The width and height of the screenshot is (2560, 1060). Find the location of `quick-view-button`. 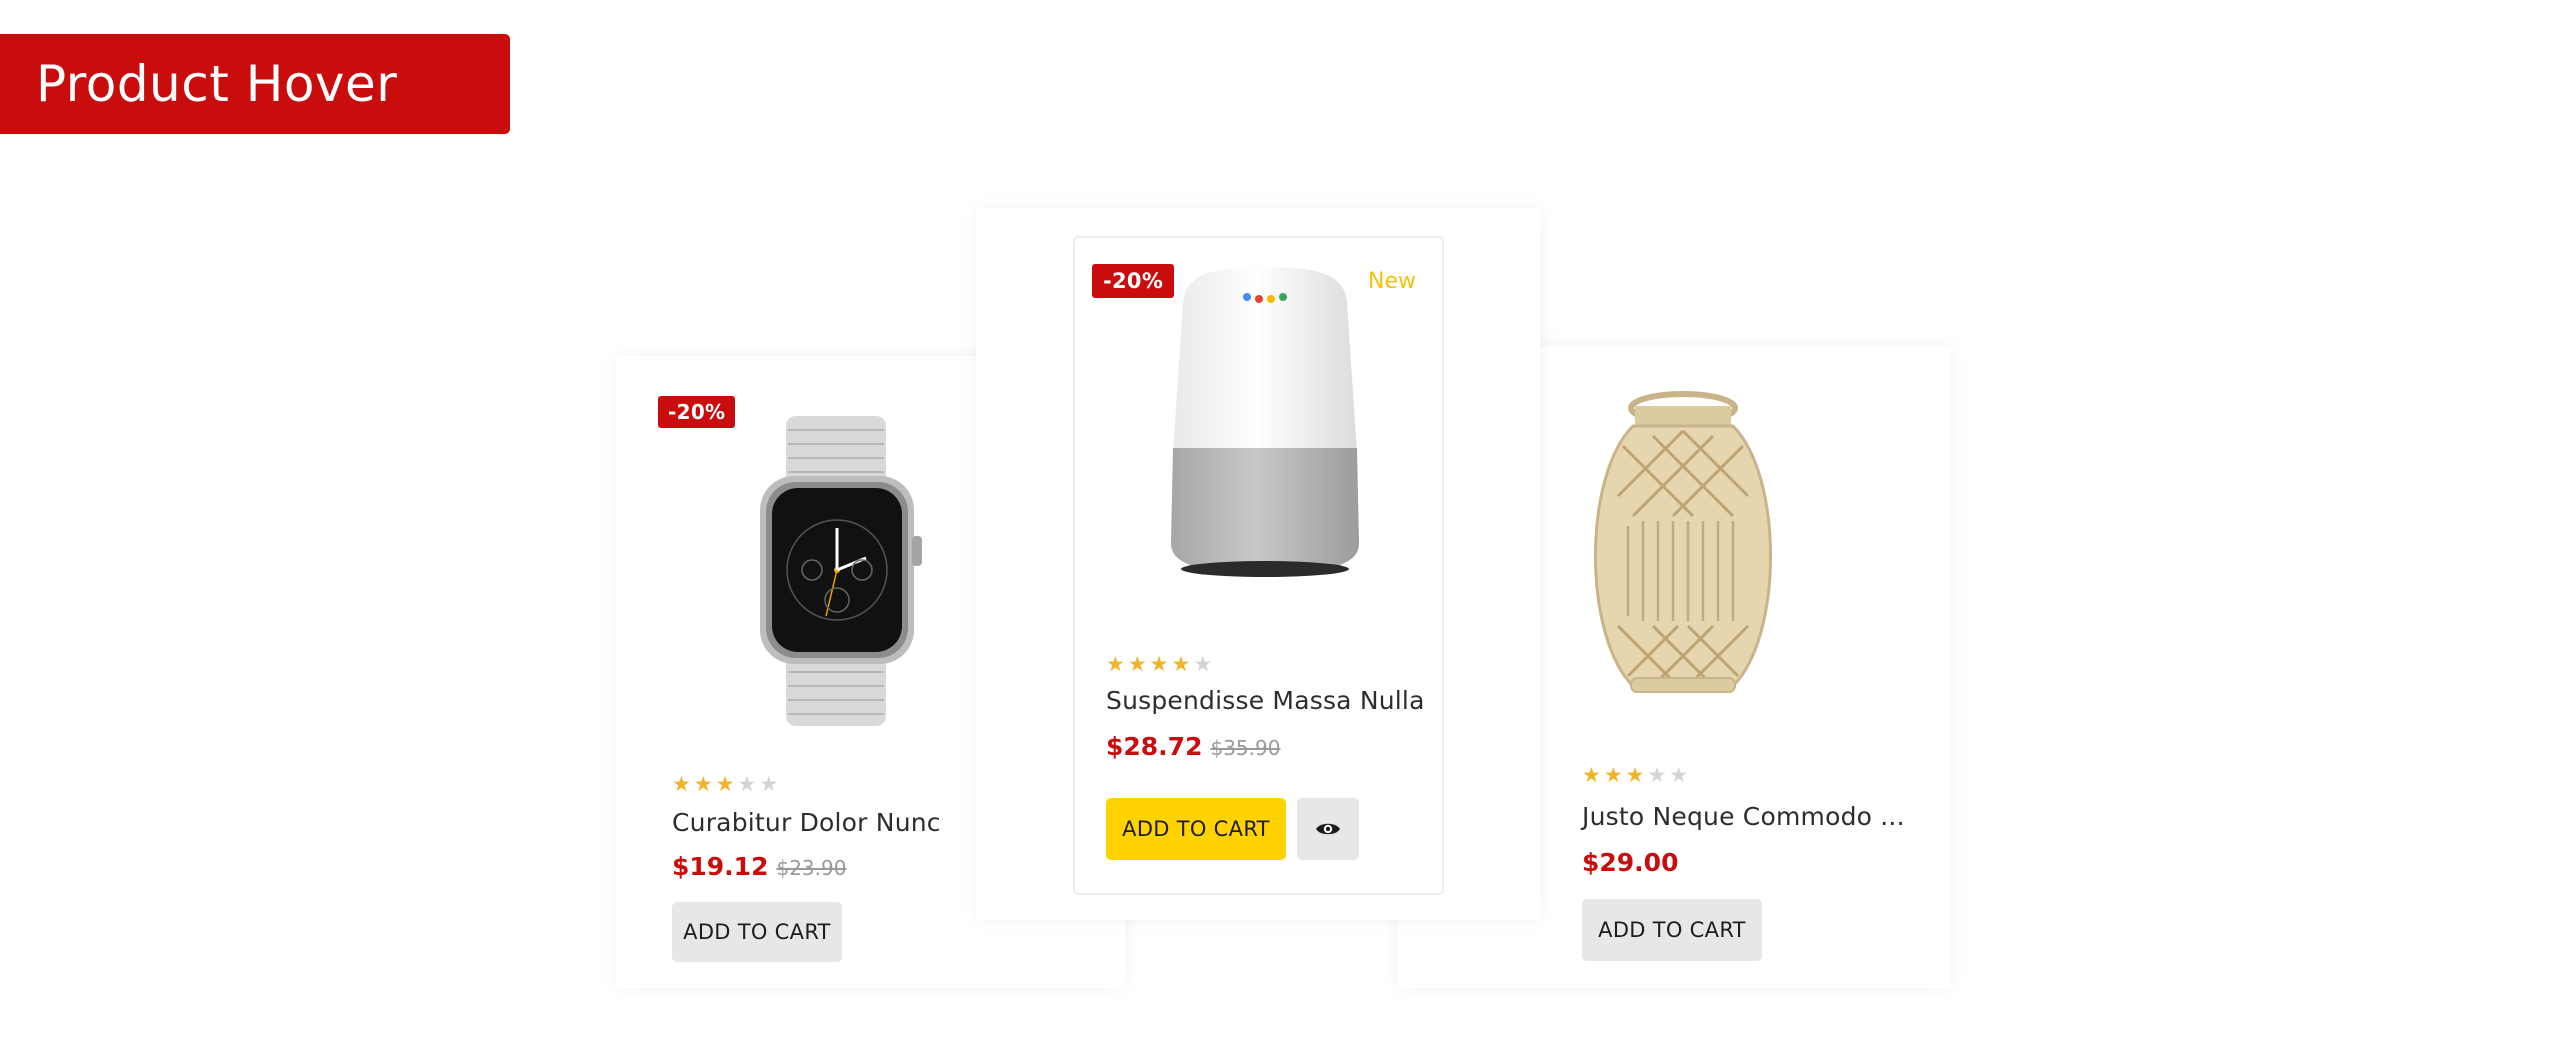

quick-view-button is located at coordinates (1328, 829).